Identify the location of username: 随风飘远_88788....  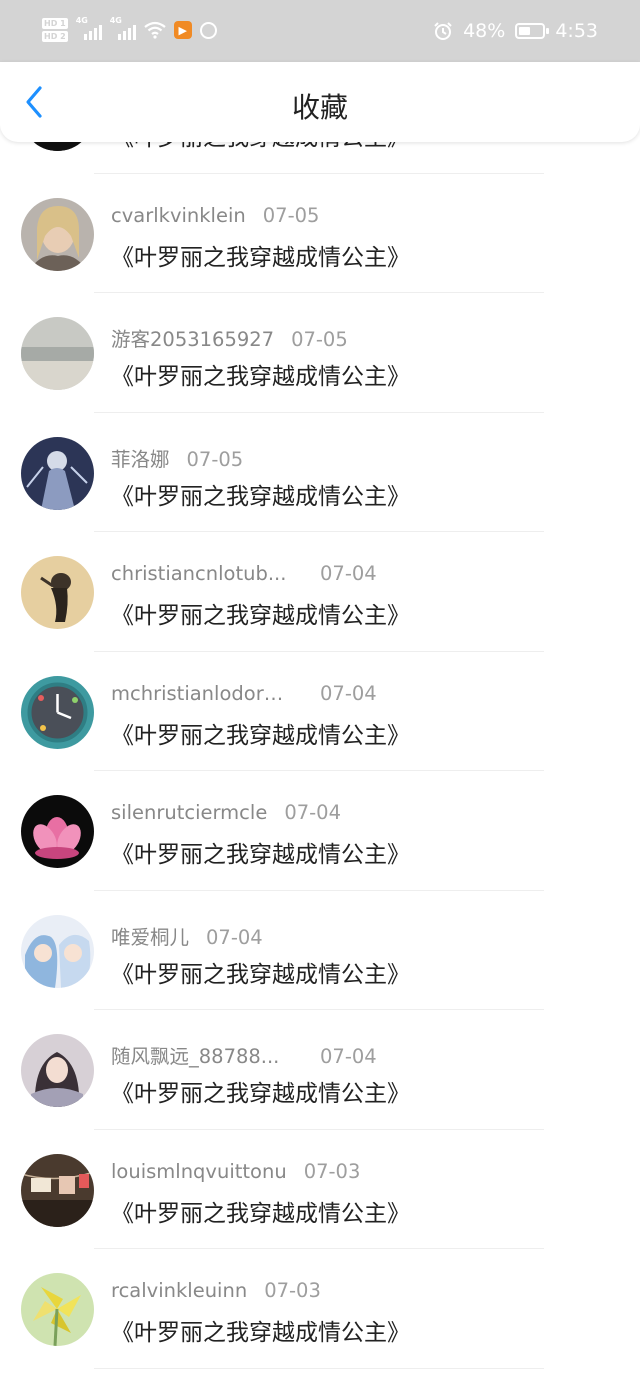
(195, 1056).